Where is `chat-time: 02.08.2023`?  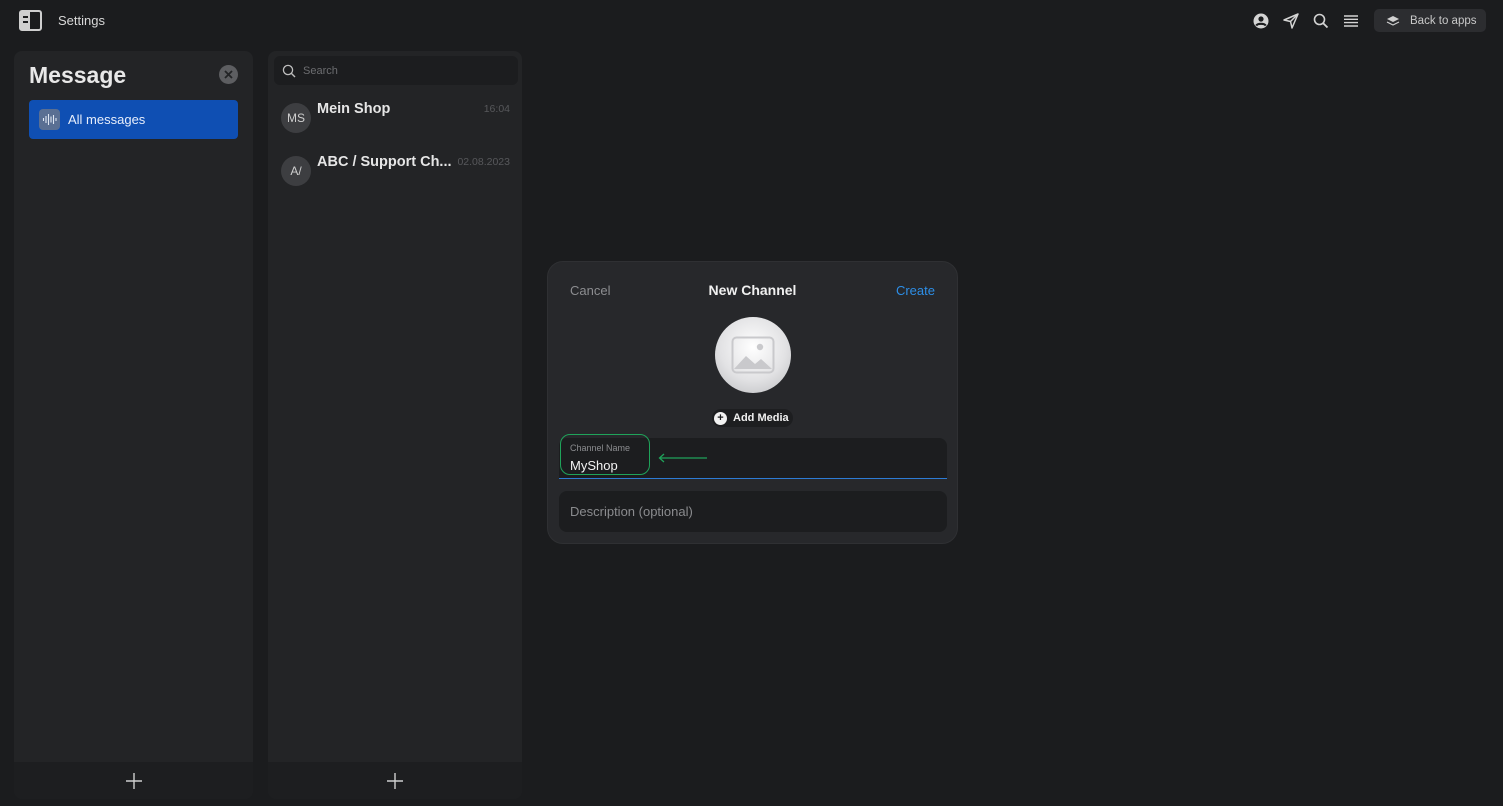 chat-time: 02.08.2023 is located at coordinates (483, 162).